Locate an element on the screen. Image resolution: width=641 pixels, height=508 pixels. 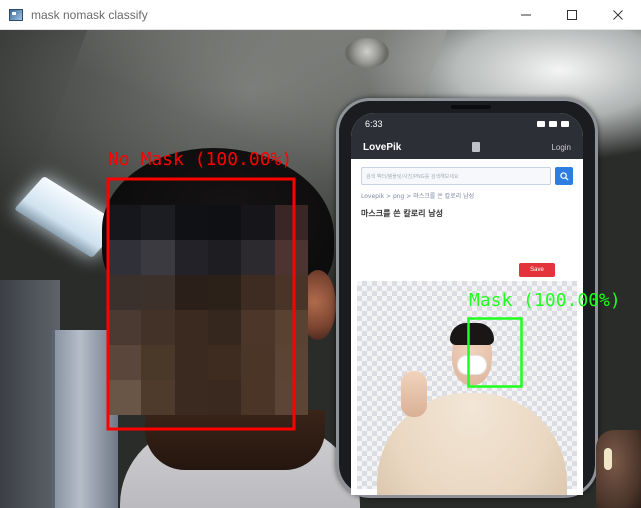
window-title: mask nomask classify is located at coordinates (89, 14).